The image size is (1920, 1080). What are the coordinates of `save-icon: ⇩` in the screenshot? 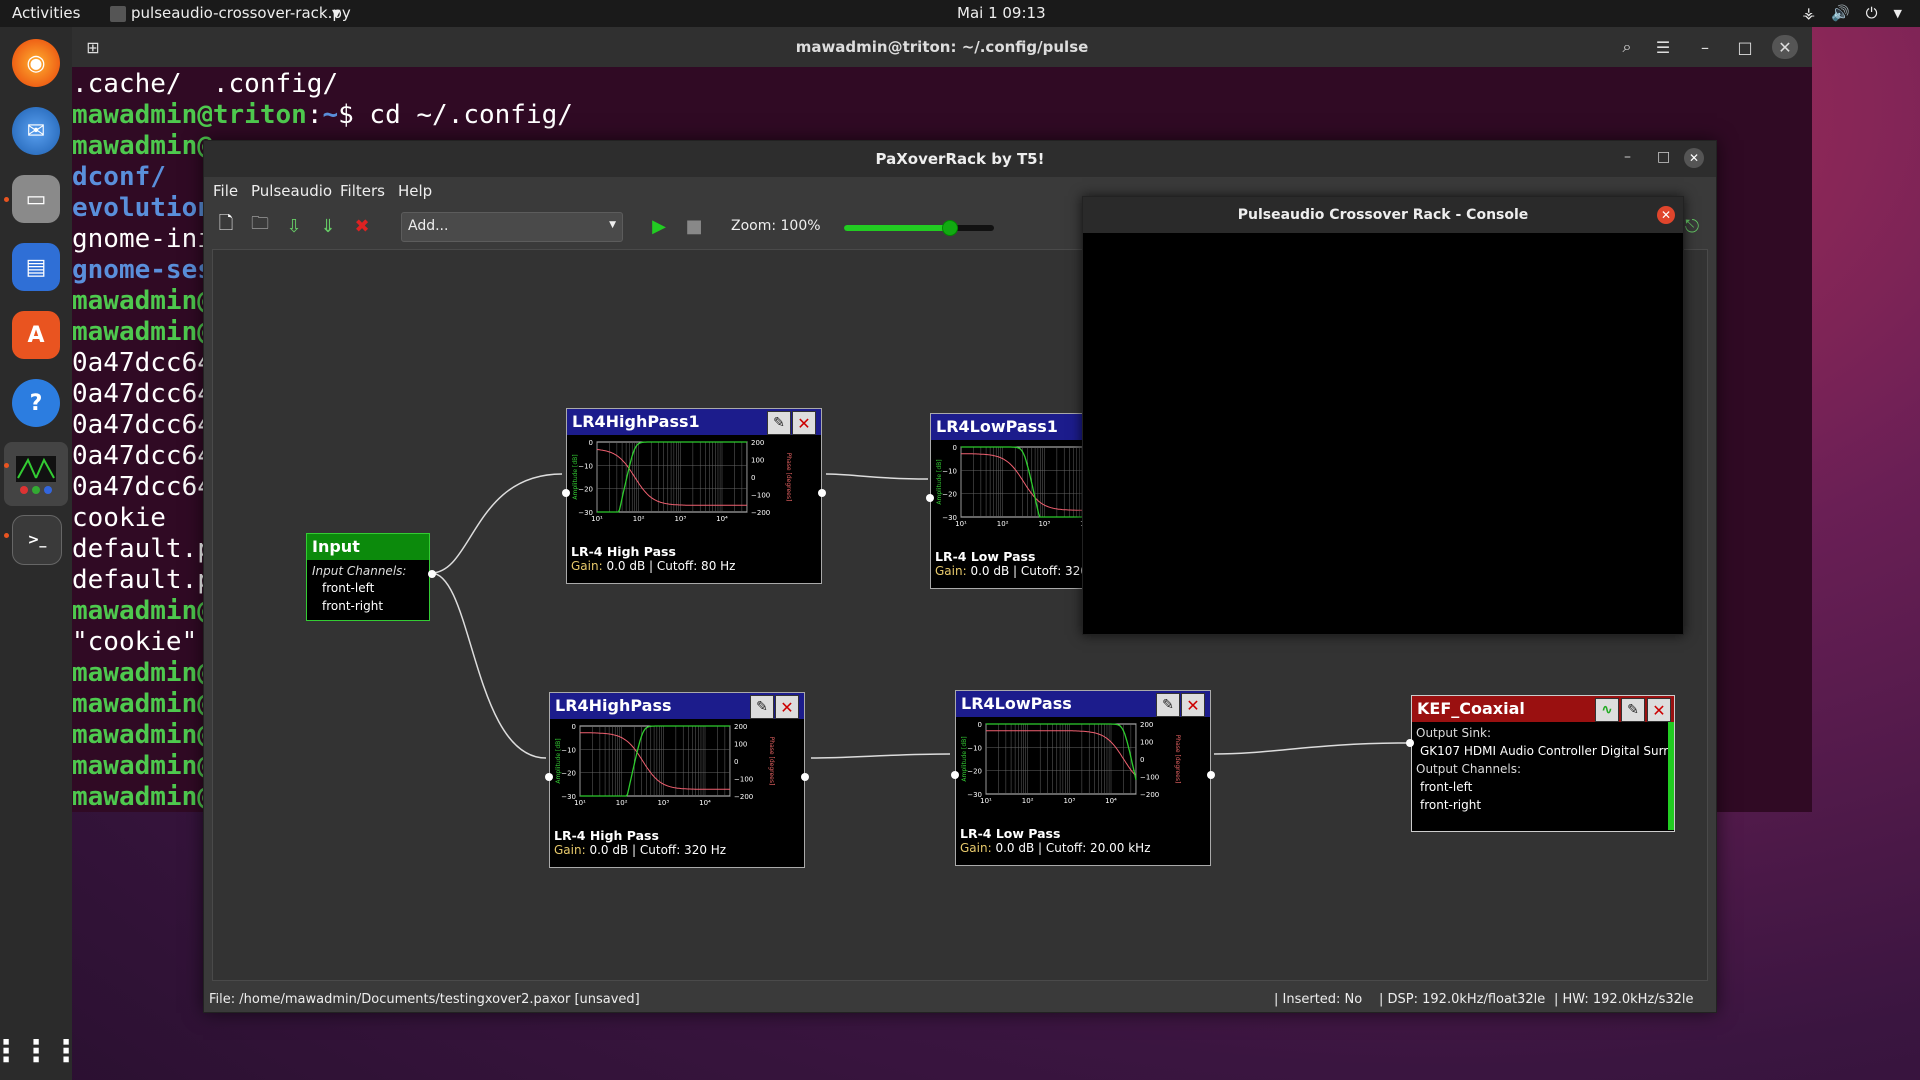 It's located at (294, 226).